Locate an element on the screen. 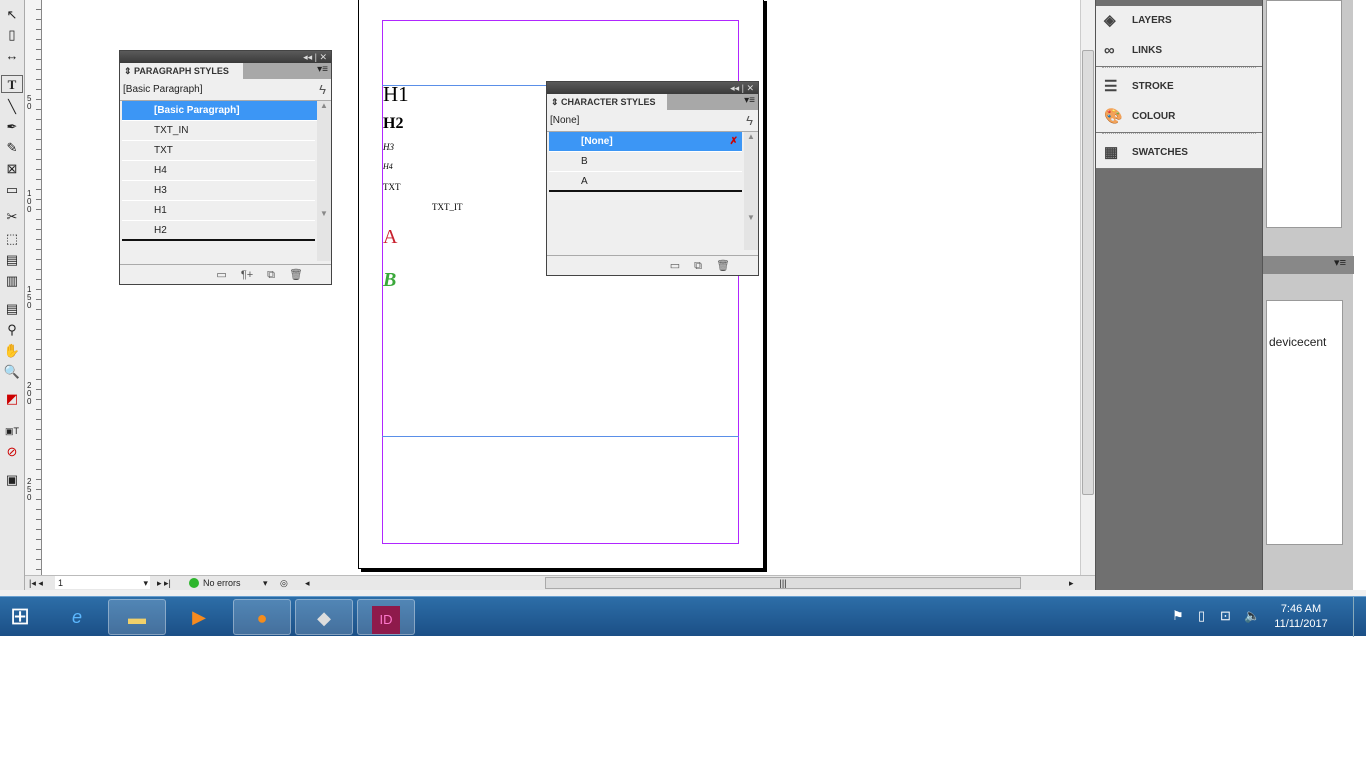 The height and width of the screenshot is (768, 1366). dock-item-colour: 🎨 COLOUR is located at coordinates (1179, 117).